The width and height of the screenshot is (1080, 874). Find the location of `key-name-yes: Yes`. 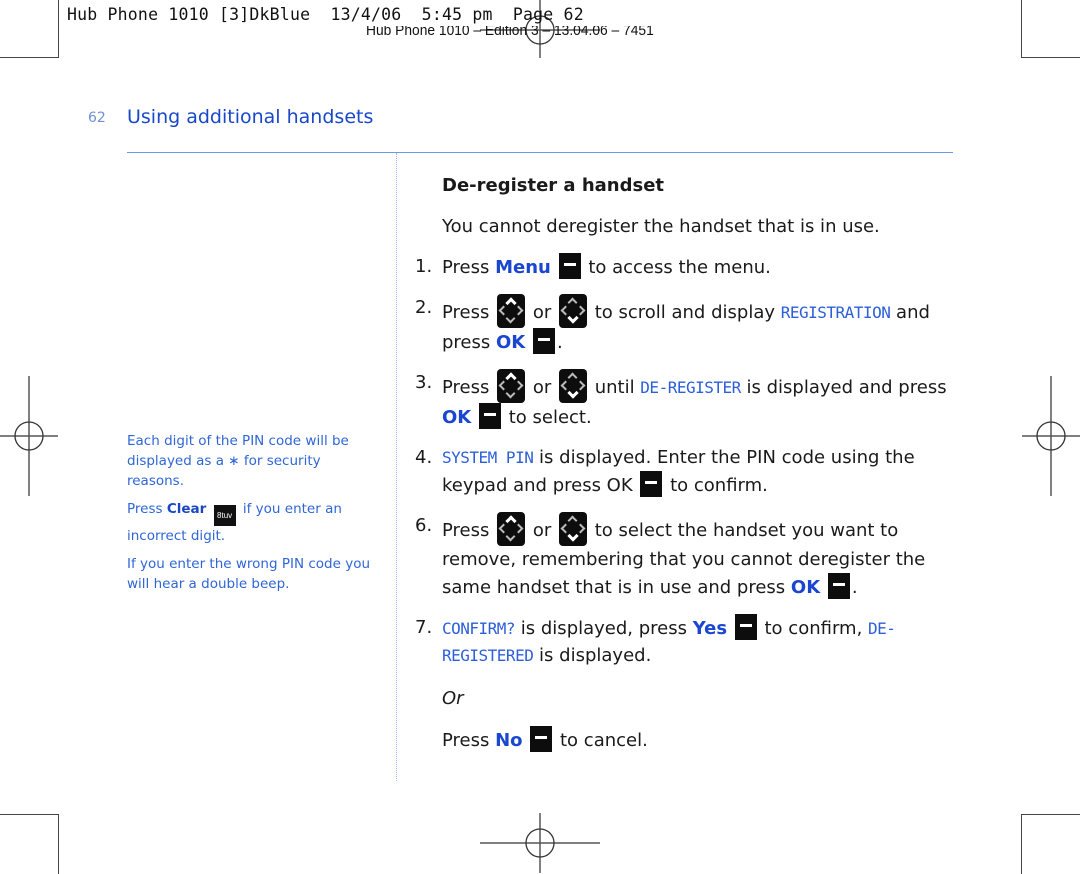

key-name-yes: Yes is located at coordinates (710, 628).